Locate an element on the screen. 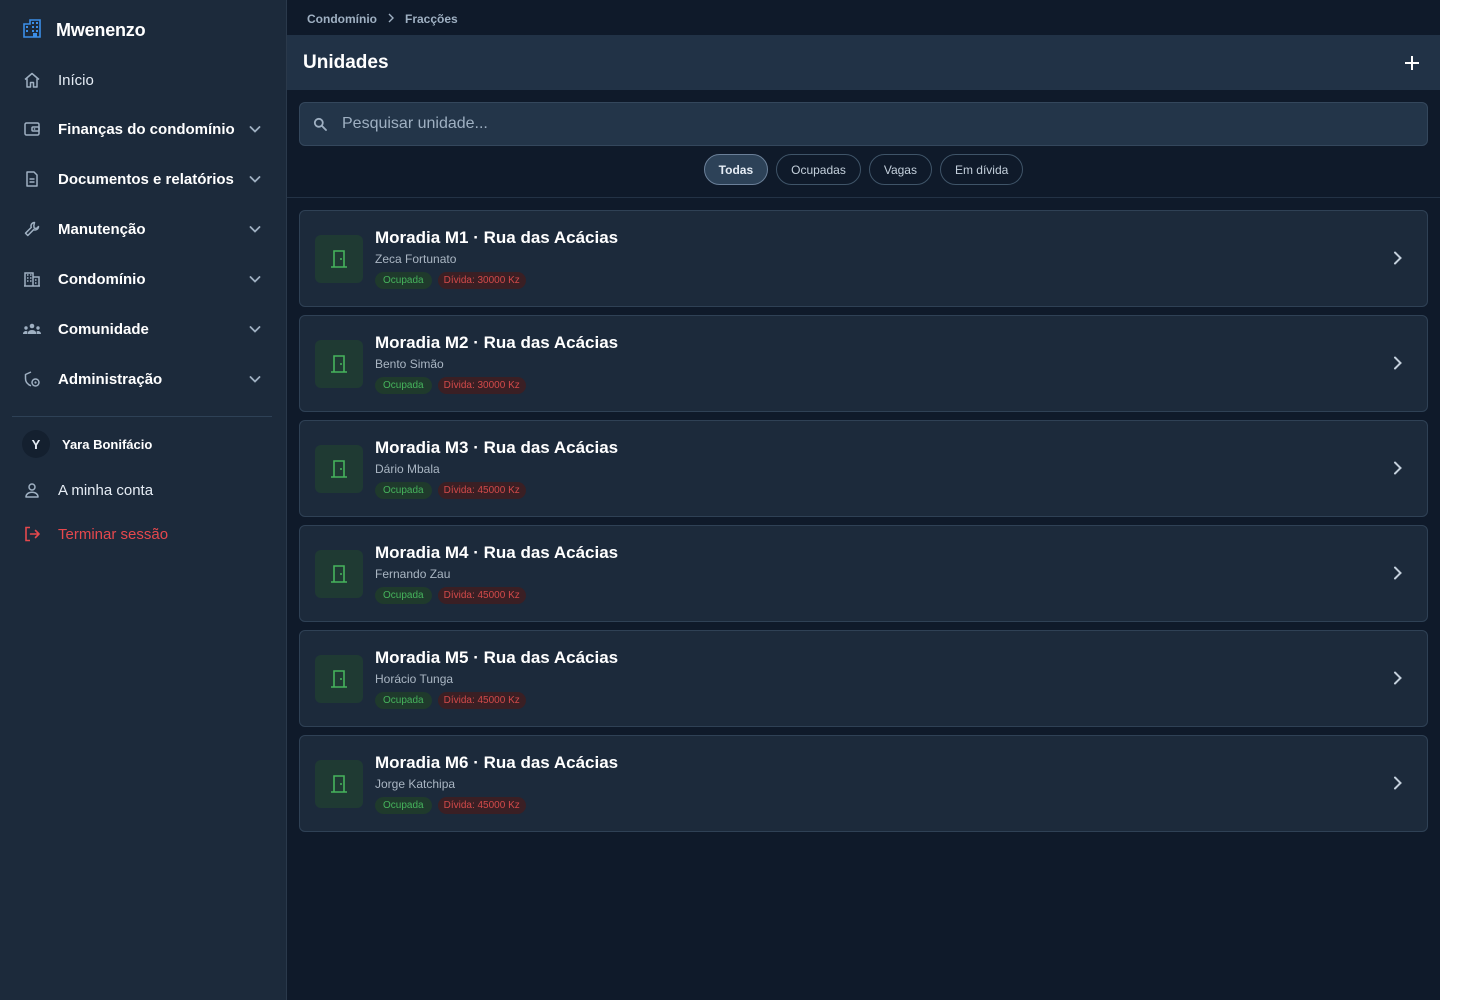 The width and height of the screenshot is (1464, 1000). building-icon is located at coordinates (32, 279).